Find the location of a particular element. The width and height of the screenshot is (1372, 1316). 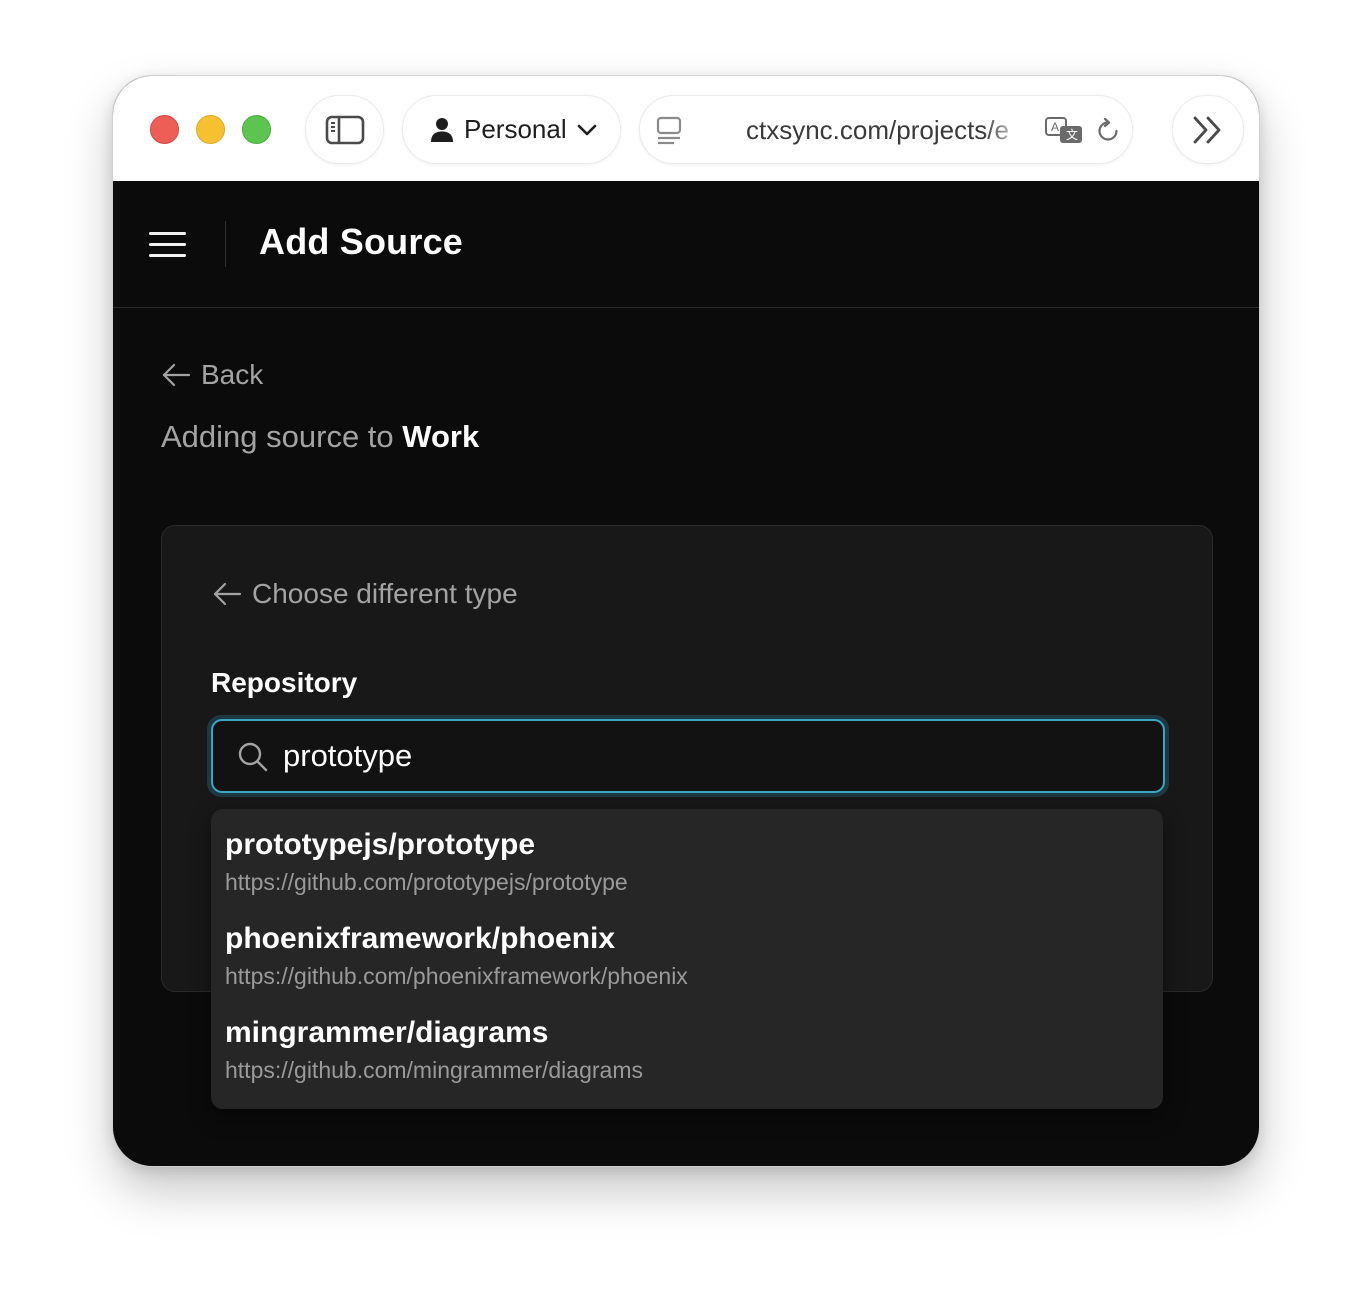

more-tools-button is located at coordinates (1208, 129).